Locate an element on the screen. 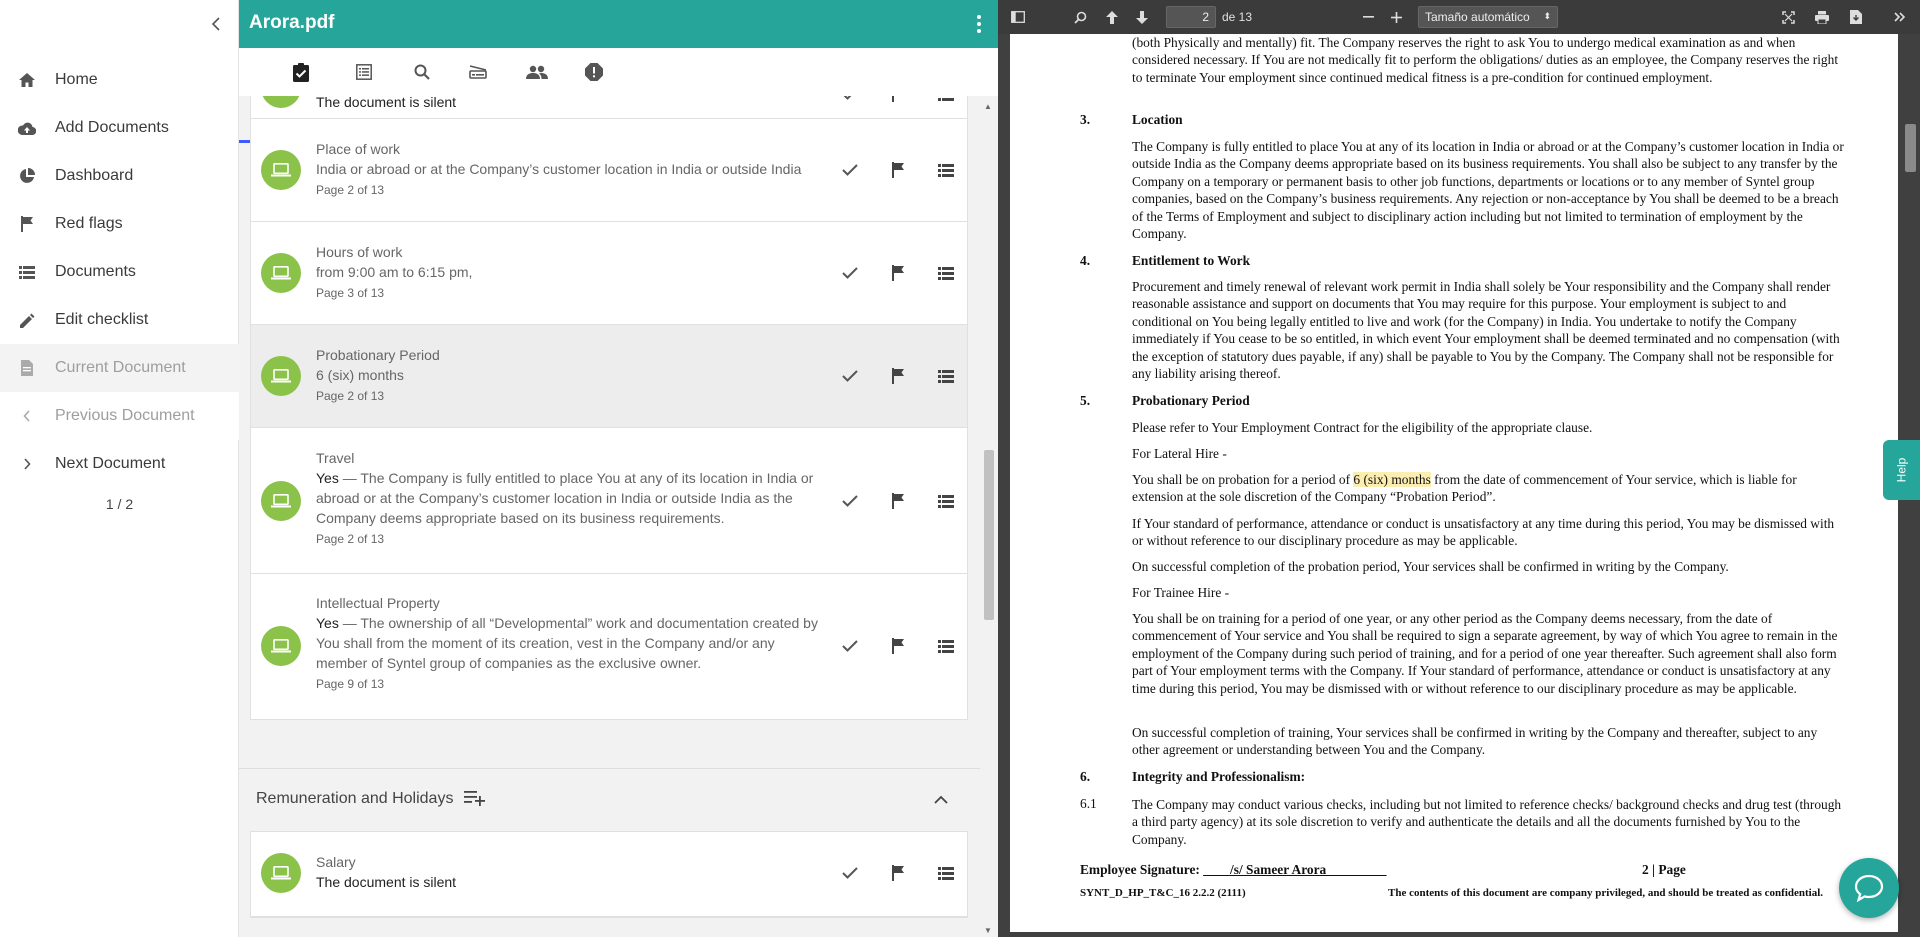 This screenshot has height=937, width=1920. sidebar-item-add-documents: Add Documents is located at coordinates (119, 128).